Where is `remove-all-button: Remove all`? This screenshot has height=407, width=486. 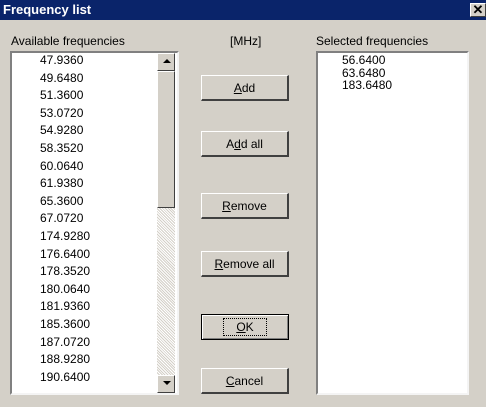 remove-all-button: Remove all is located at coordinates (245, 264).